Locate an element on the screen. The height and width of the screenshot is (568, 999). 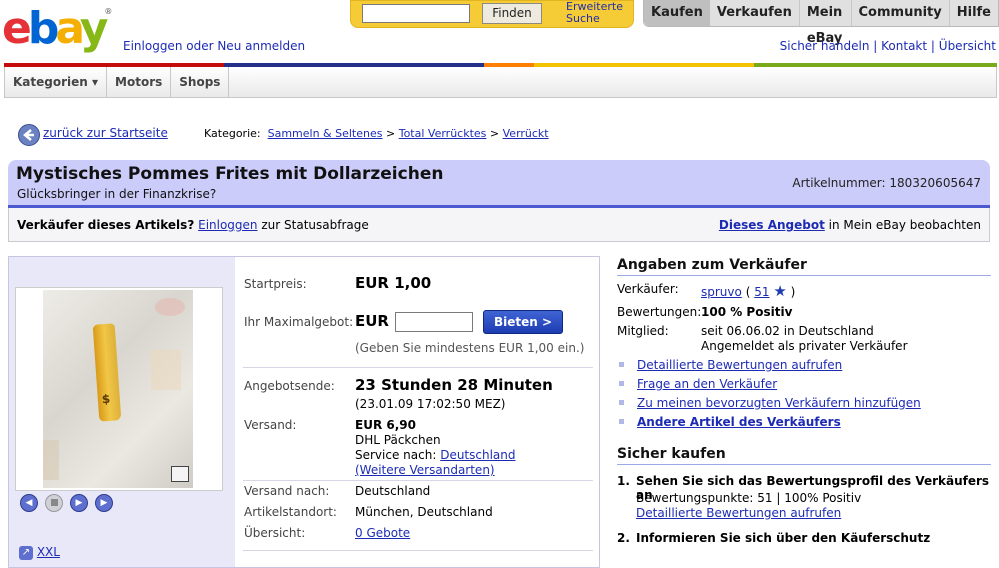
register-link: Neu anmelden is located at coordinates (261, 46).